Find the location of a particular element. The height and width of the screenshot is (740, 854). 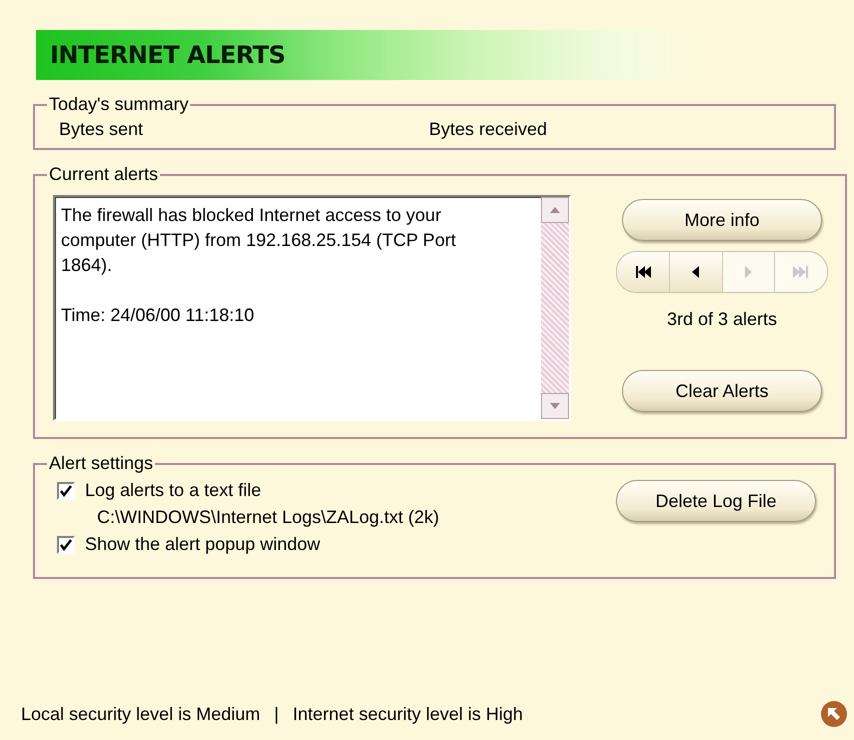

log-file-path: C:\WINDOWS\Internet Logs\ZALog.txt (2k) is located at coordinates (268, 517).